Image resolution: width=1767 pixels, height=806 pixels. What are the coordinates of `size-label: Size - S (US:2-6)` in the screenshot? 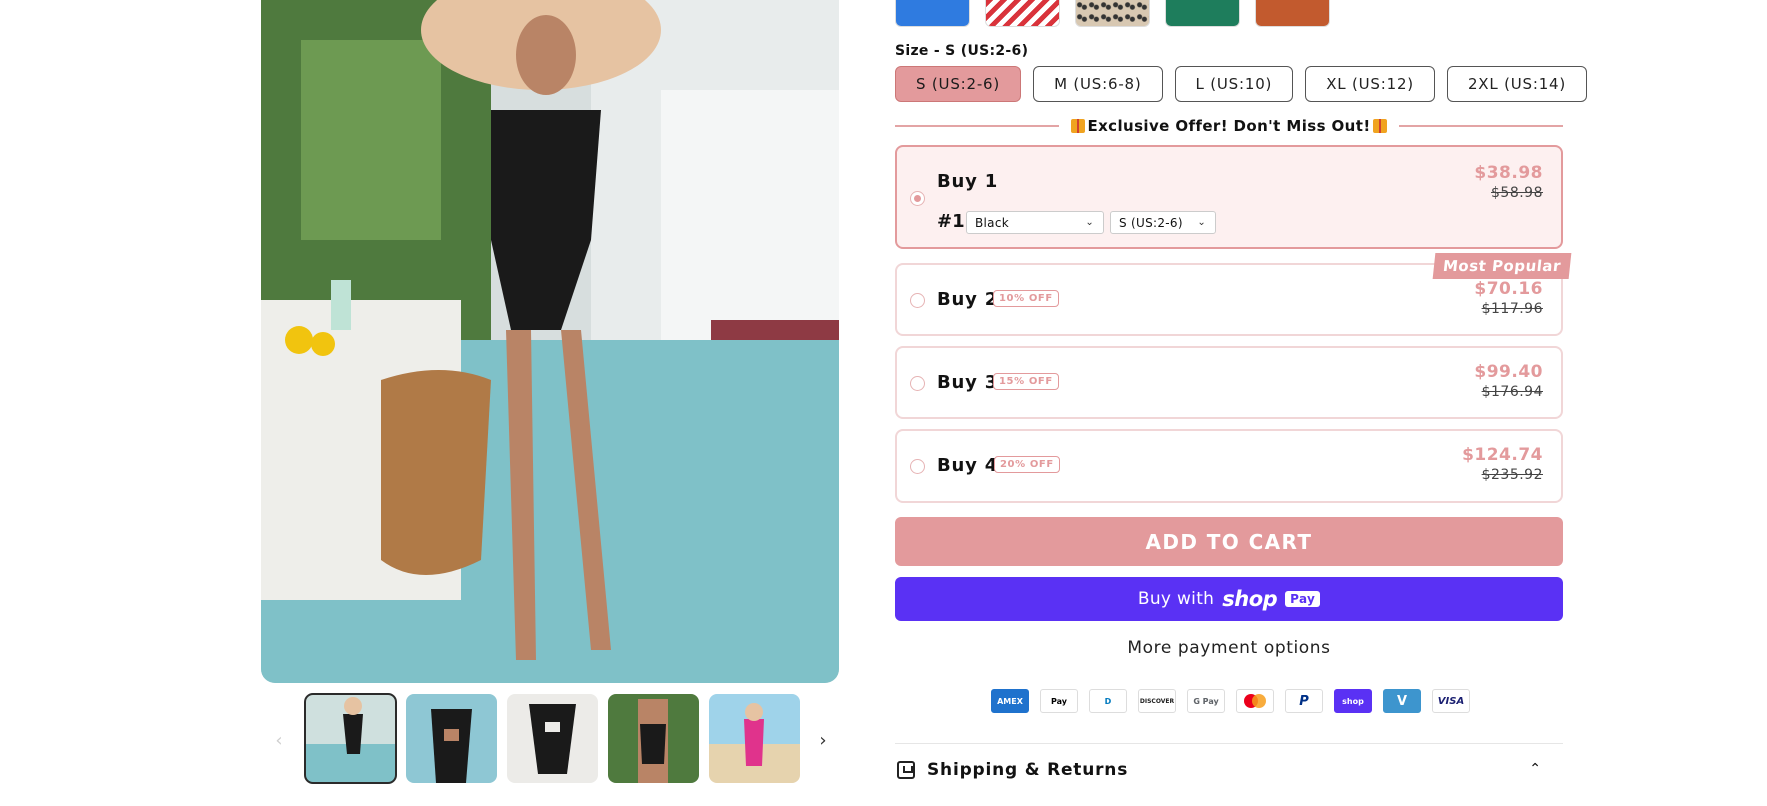 It's located at (962, 51).